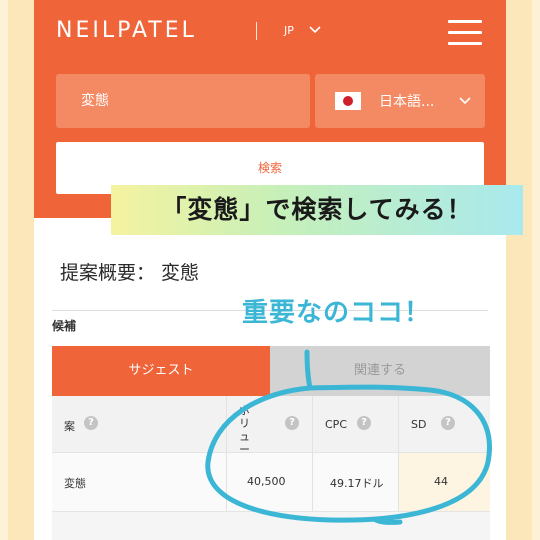 Image resolution: width=540 pixels, height=540 pixels. Describe the element at coordinates (519, 270) in the screenshot. I see `background-stripe-right` at that location.